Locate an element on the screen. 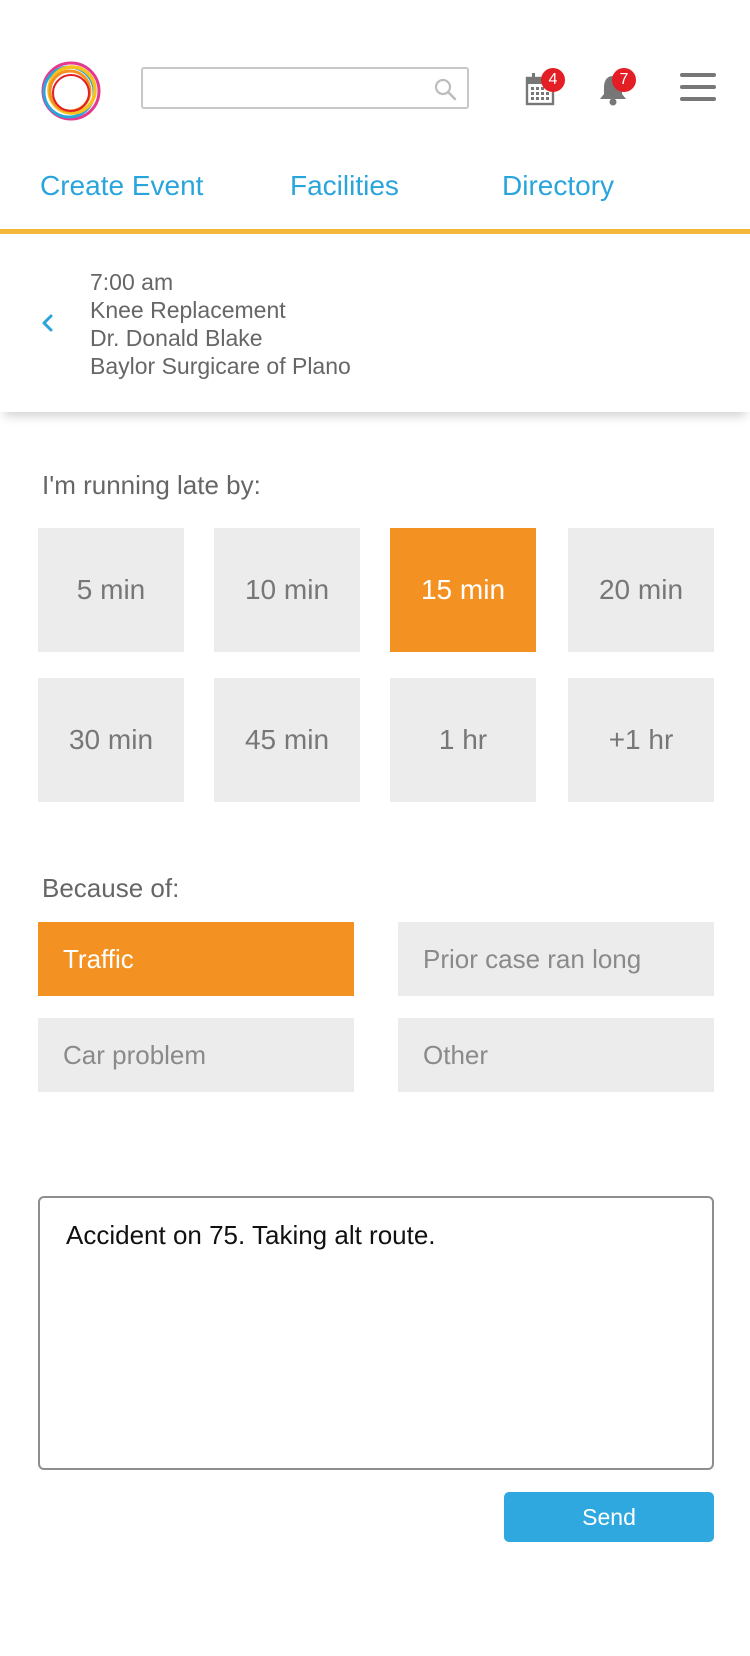  notifications-button: 7 is located at coordinates (617, 87).